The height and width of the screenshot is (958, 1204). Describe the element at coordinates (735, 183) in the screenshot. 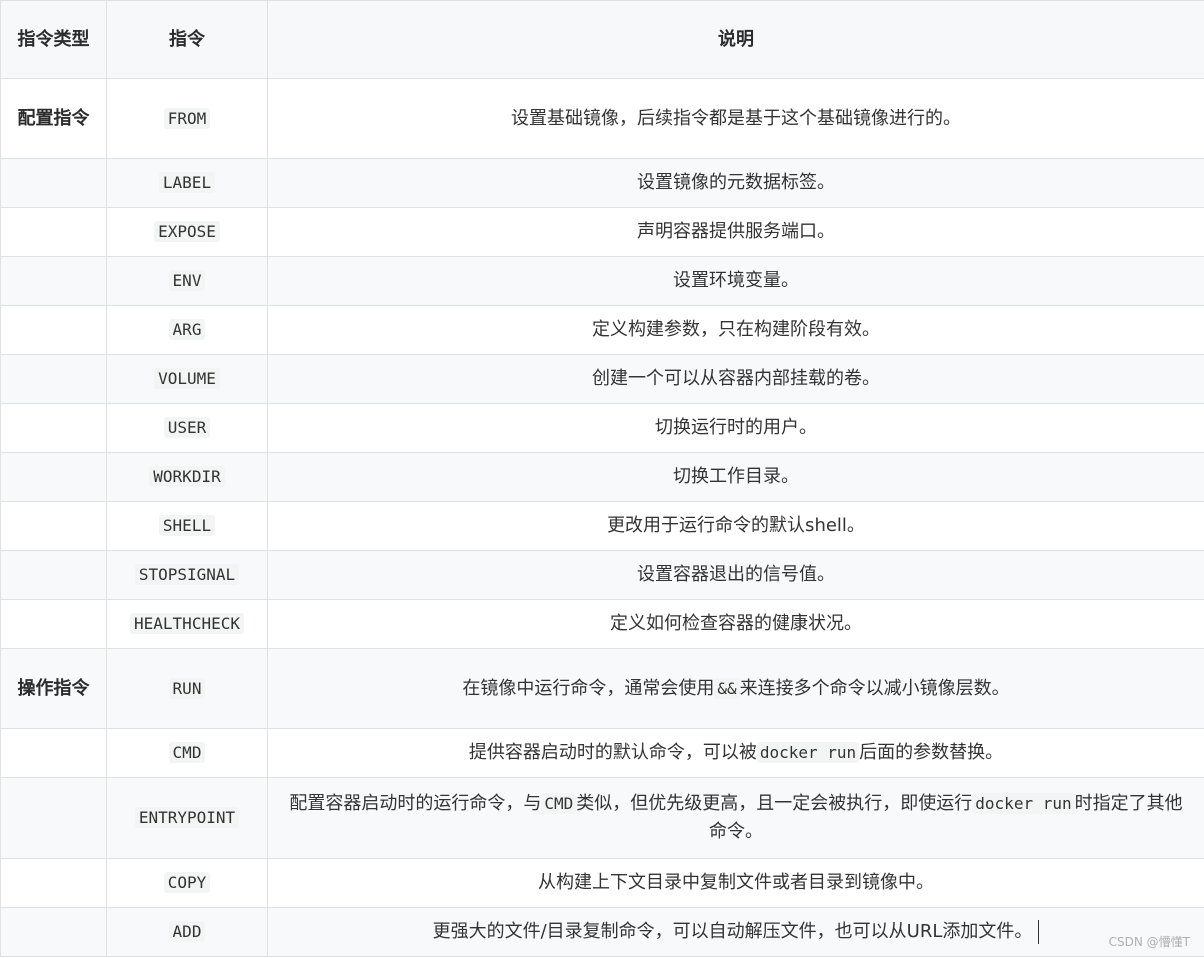

I see `description-cell: 设置镜像的元数据标签。` at that location.